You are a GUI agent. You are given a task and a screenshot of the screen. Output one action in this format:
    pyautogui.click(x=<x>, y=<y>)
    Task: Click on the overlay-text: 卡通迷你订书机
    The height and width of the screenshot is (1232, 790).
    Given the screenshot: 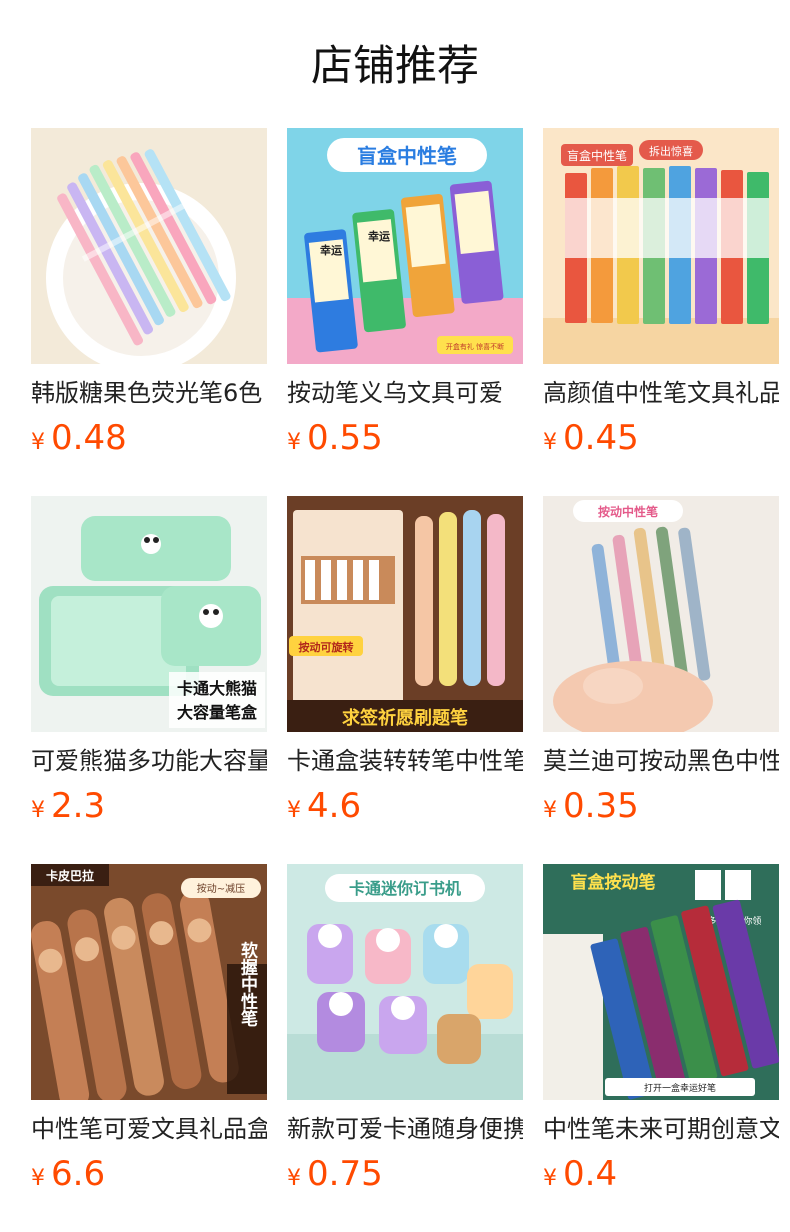 What is the action you would take?
    pyautogui.click(x=405, y=888)
    